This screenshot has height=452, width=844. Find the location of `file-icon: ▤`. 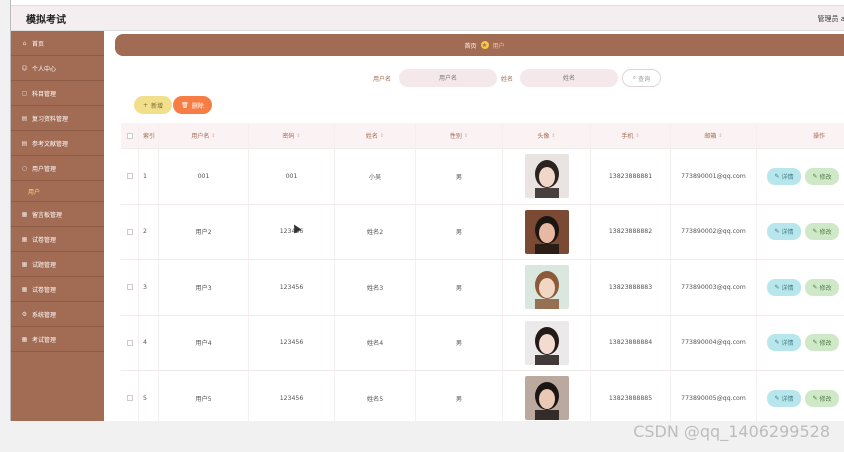

file-icon: ▤ is located at coordinates (24, 143).